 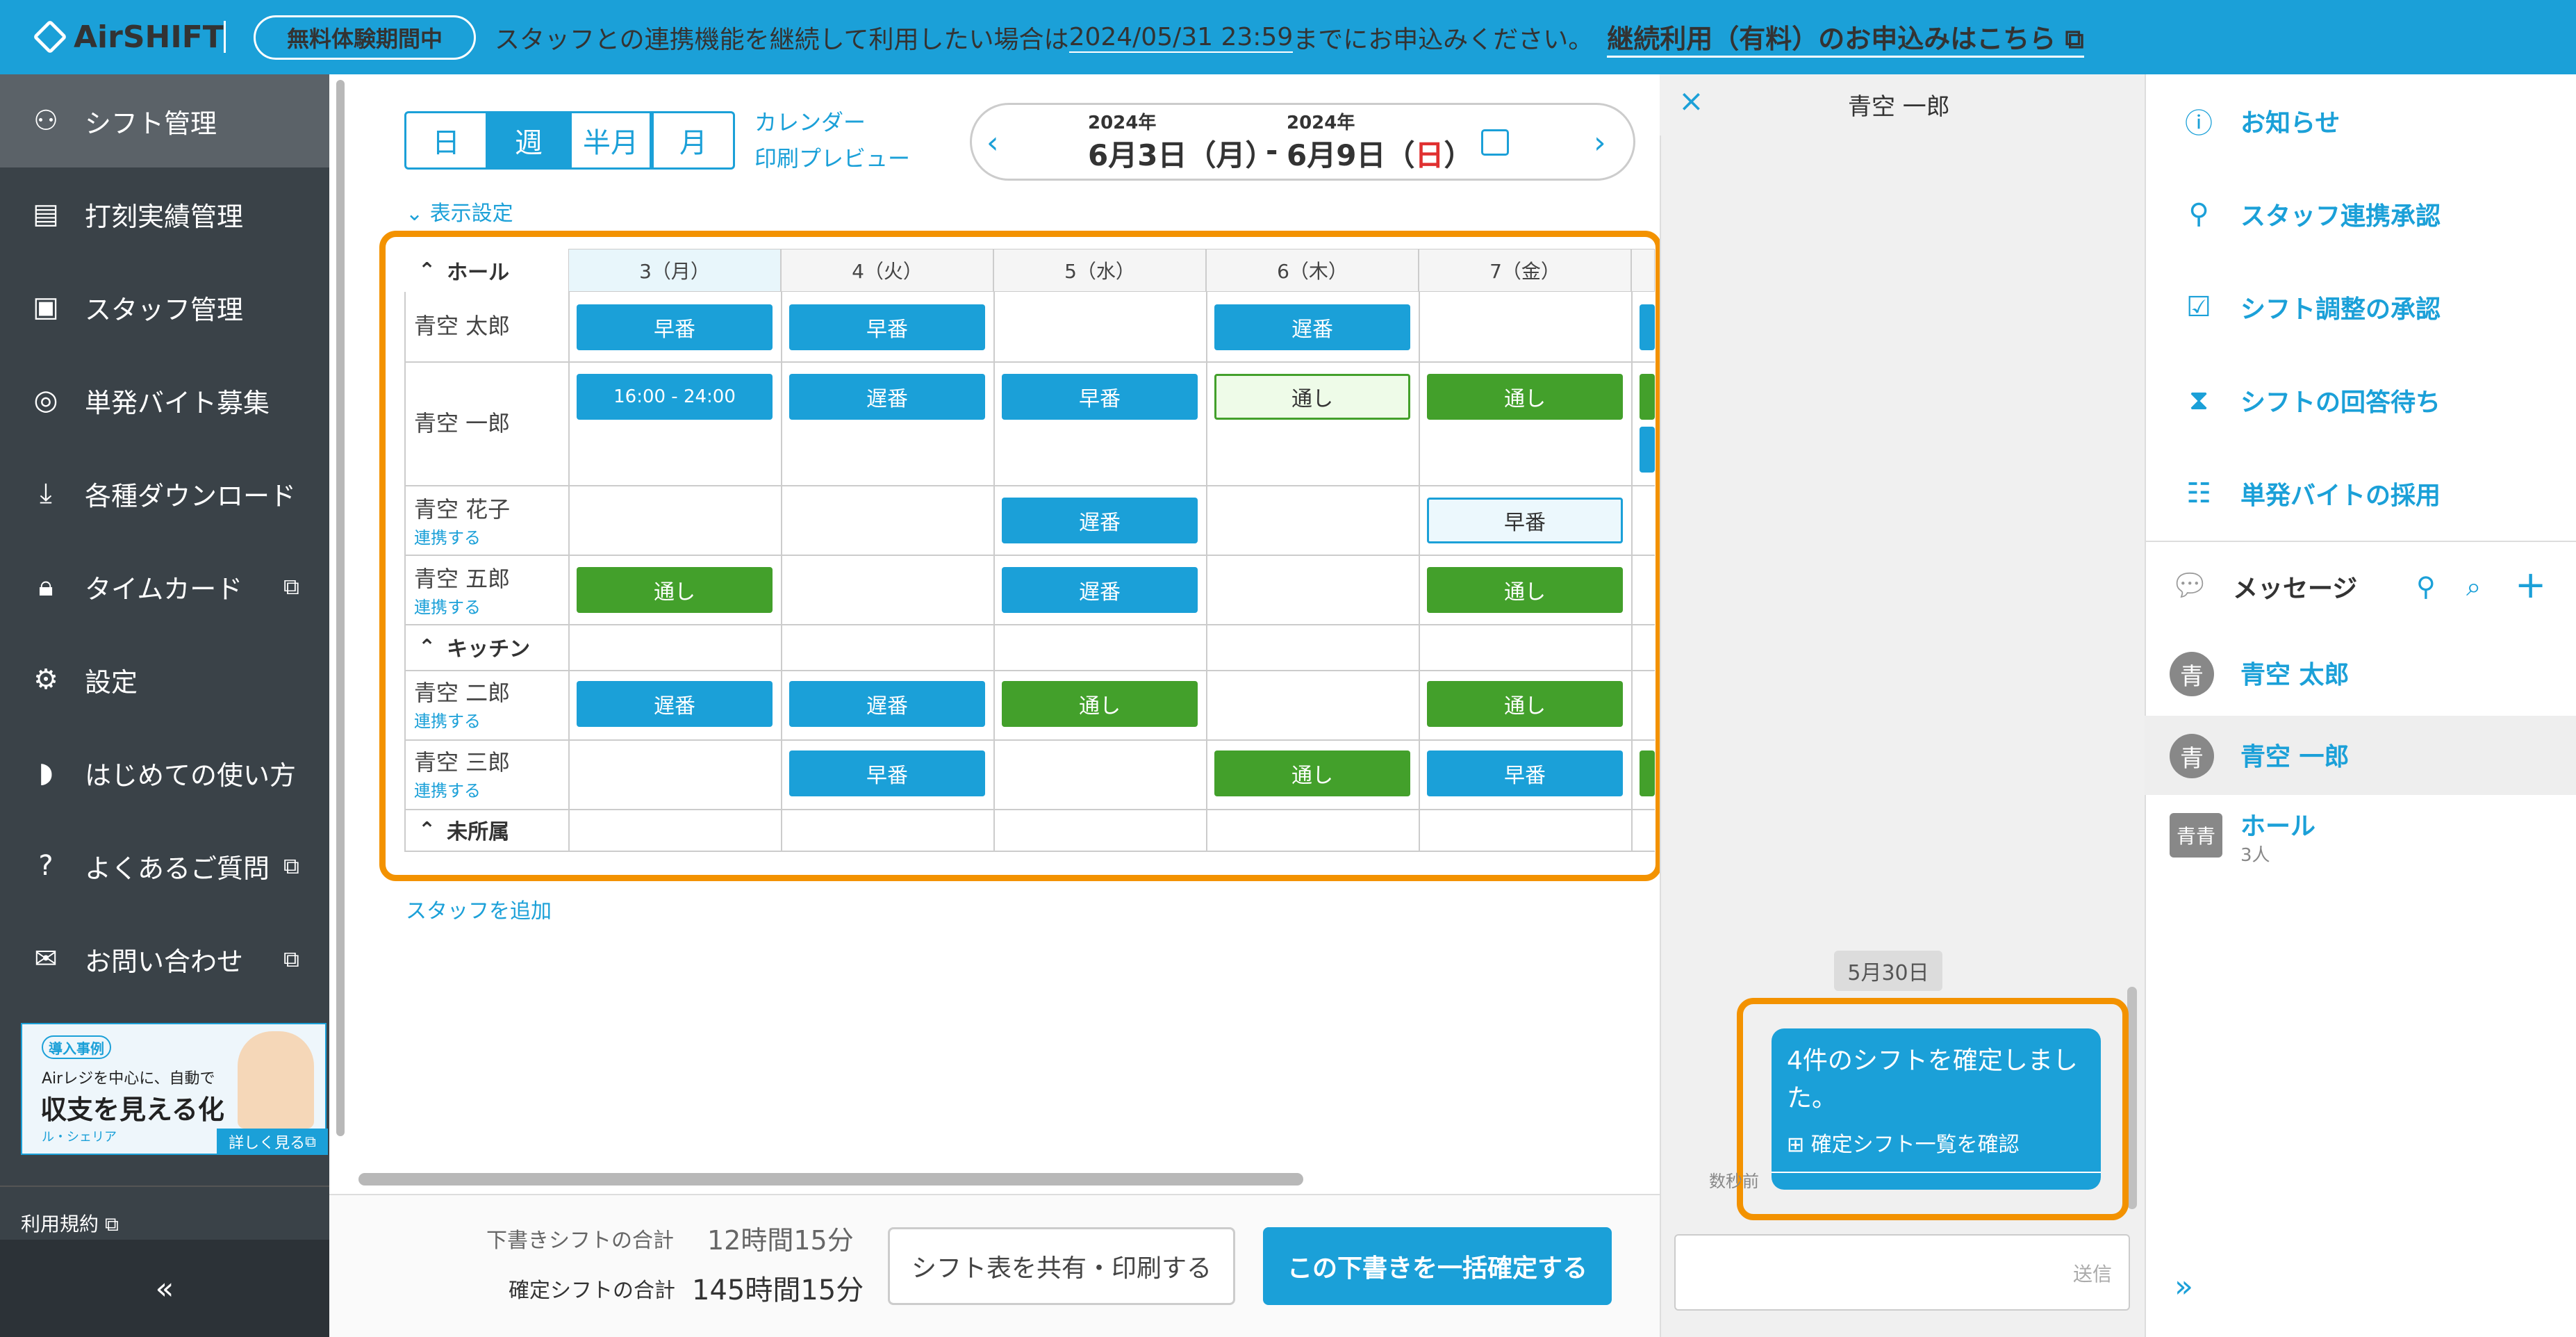 What do you see at coordinates (580, 1241) in the screenshot?
I see `draft-total-label: 下書きシフトの合計` at bounding box center [580, 1241].